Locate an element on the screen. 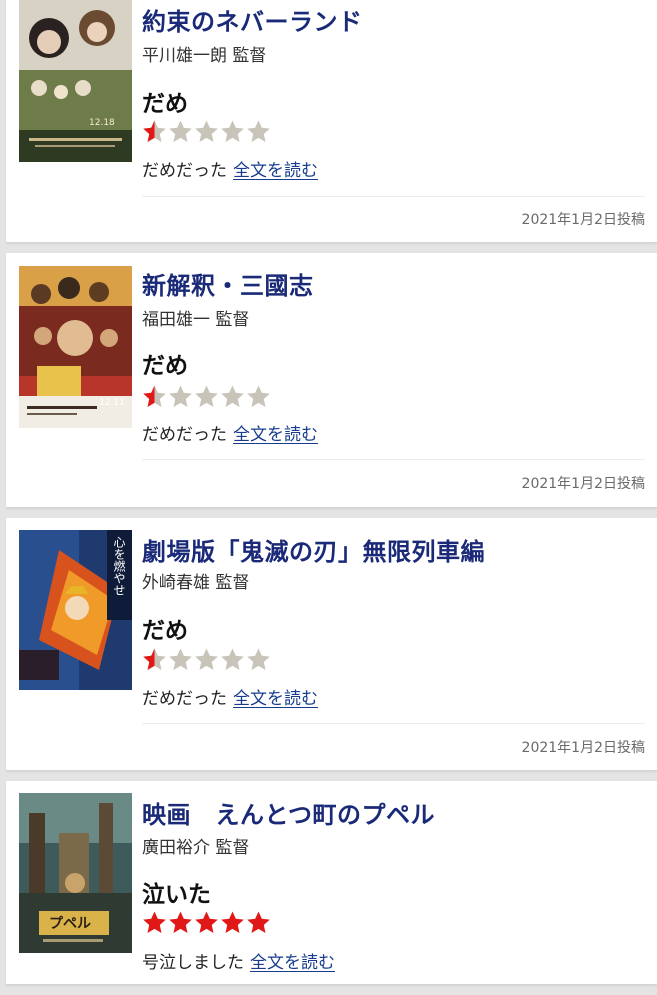 The height and width of the screenshot is (995, 657). poster-title-text: プペル is located at coordinates (70, 924).